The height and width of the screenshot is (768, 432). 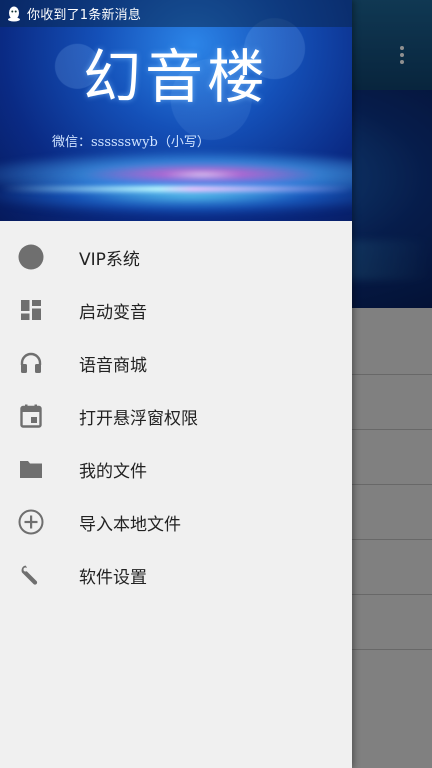 I want to click on header-light-glow, so click(x=176, y=195).